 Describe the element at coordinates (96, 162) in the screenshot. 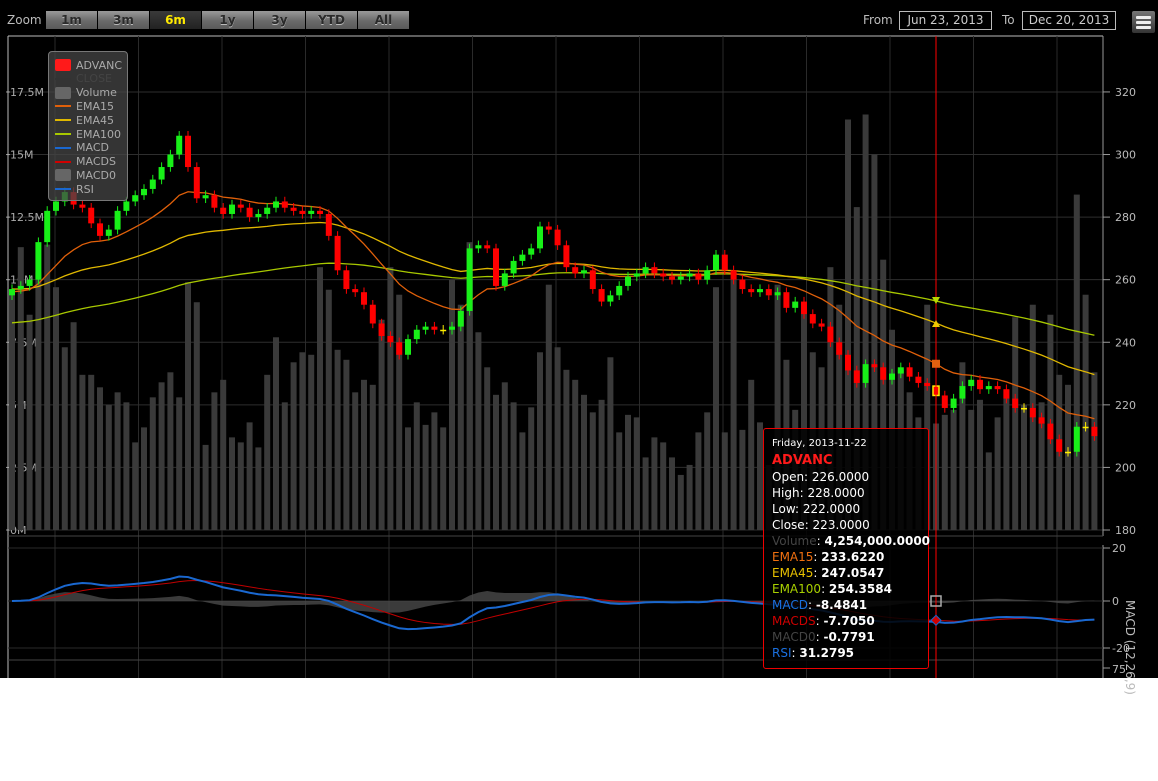

I see `legend-label: MACDS` at that location.